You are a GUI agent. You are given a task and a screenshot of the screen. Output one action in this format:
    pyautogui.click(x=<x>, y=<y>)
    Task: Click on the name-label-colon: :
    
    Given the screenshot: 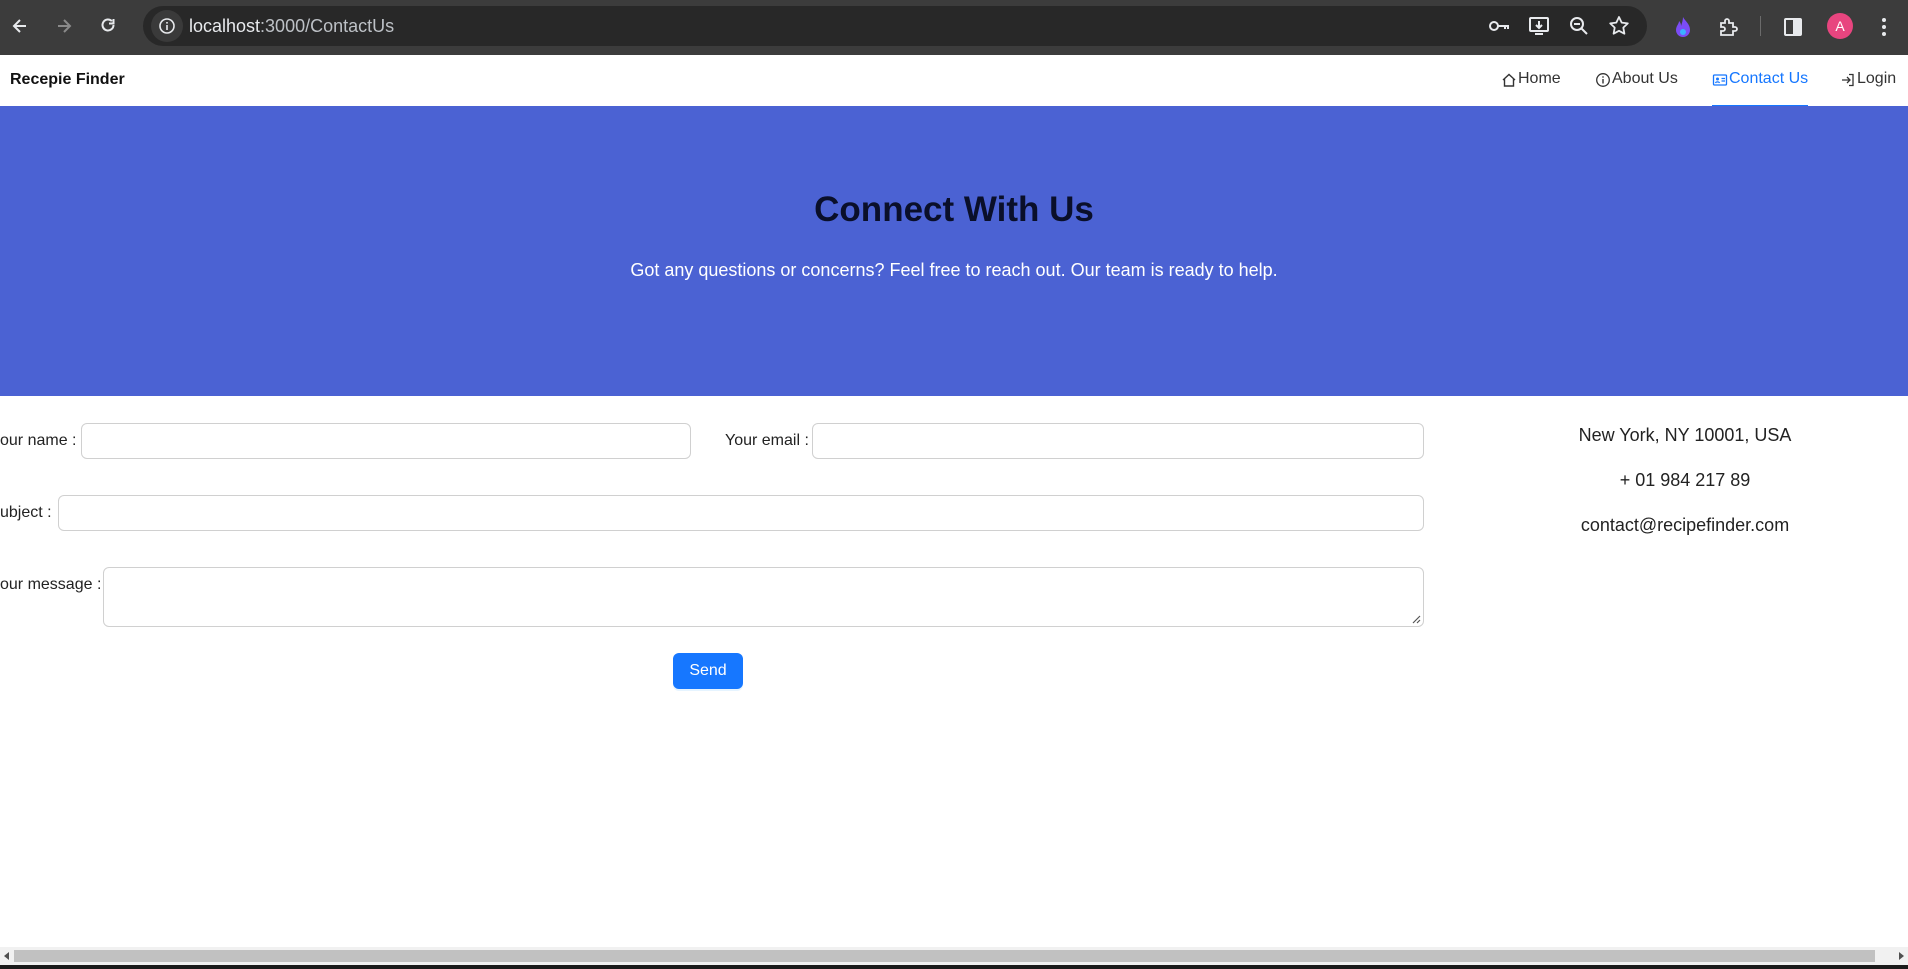 What is the action you would take?
    pyautogui.click(x=74, y=440)
    